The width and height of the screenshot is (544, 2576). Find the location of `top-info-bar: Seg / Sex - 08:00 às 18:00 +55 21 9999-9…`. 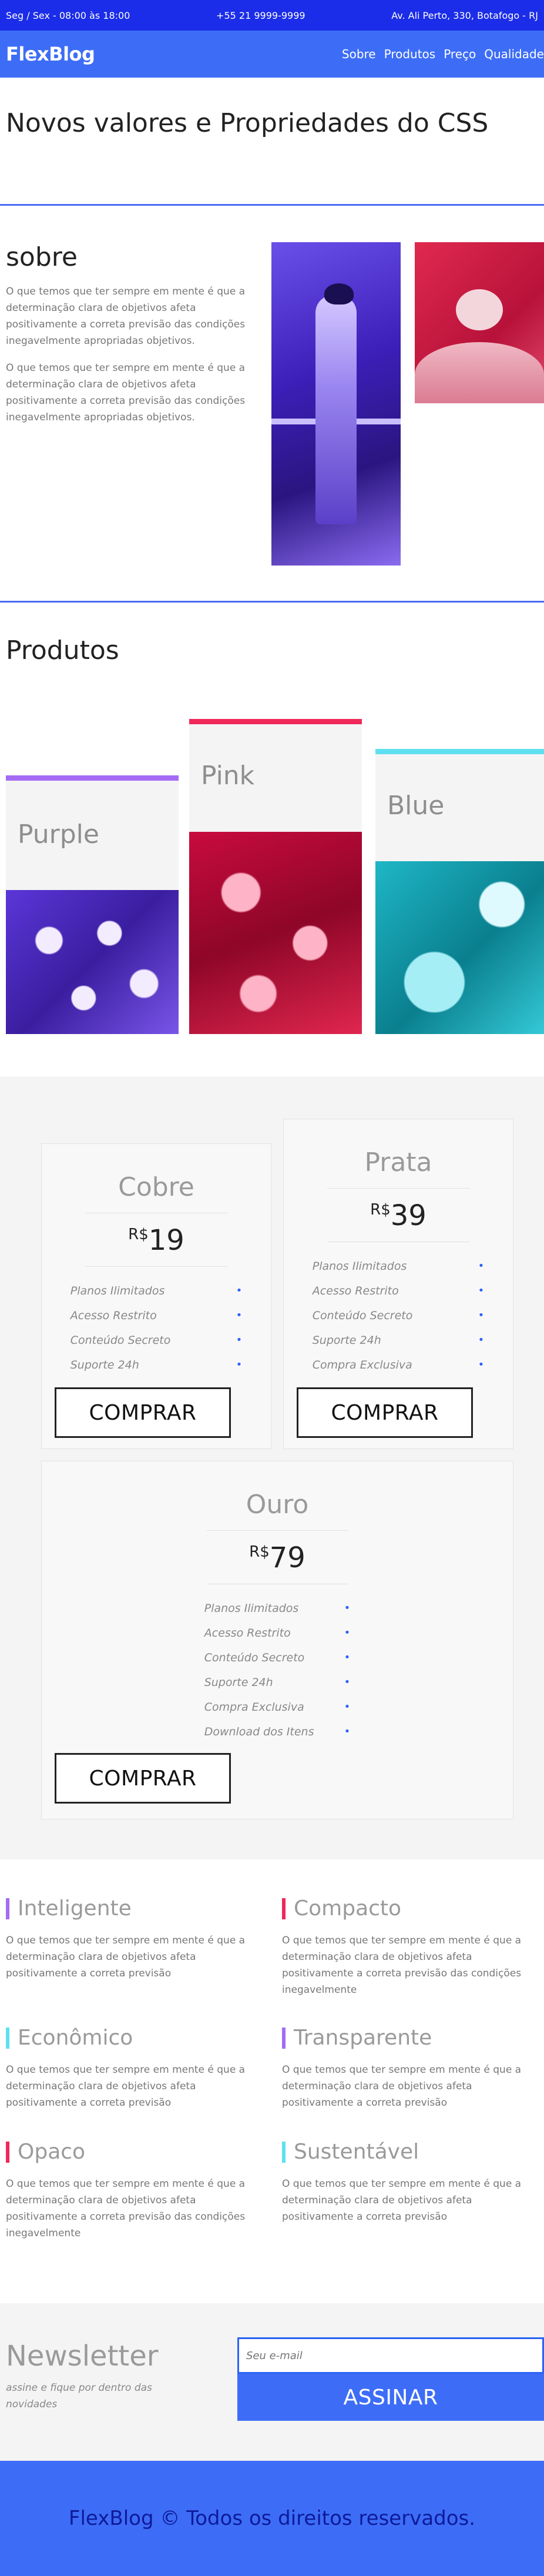

top-info-bar: Seg / Sex - 08:00 às 18:00 +55 21 9999-9… is located at coordinates (272, 15).